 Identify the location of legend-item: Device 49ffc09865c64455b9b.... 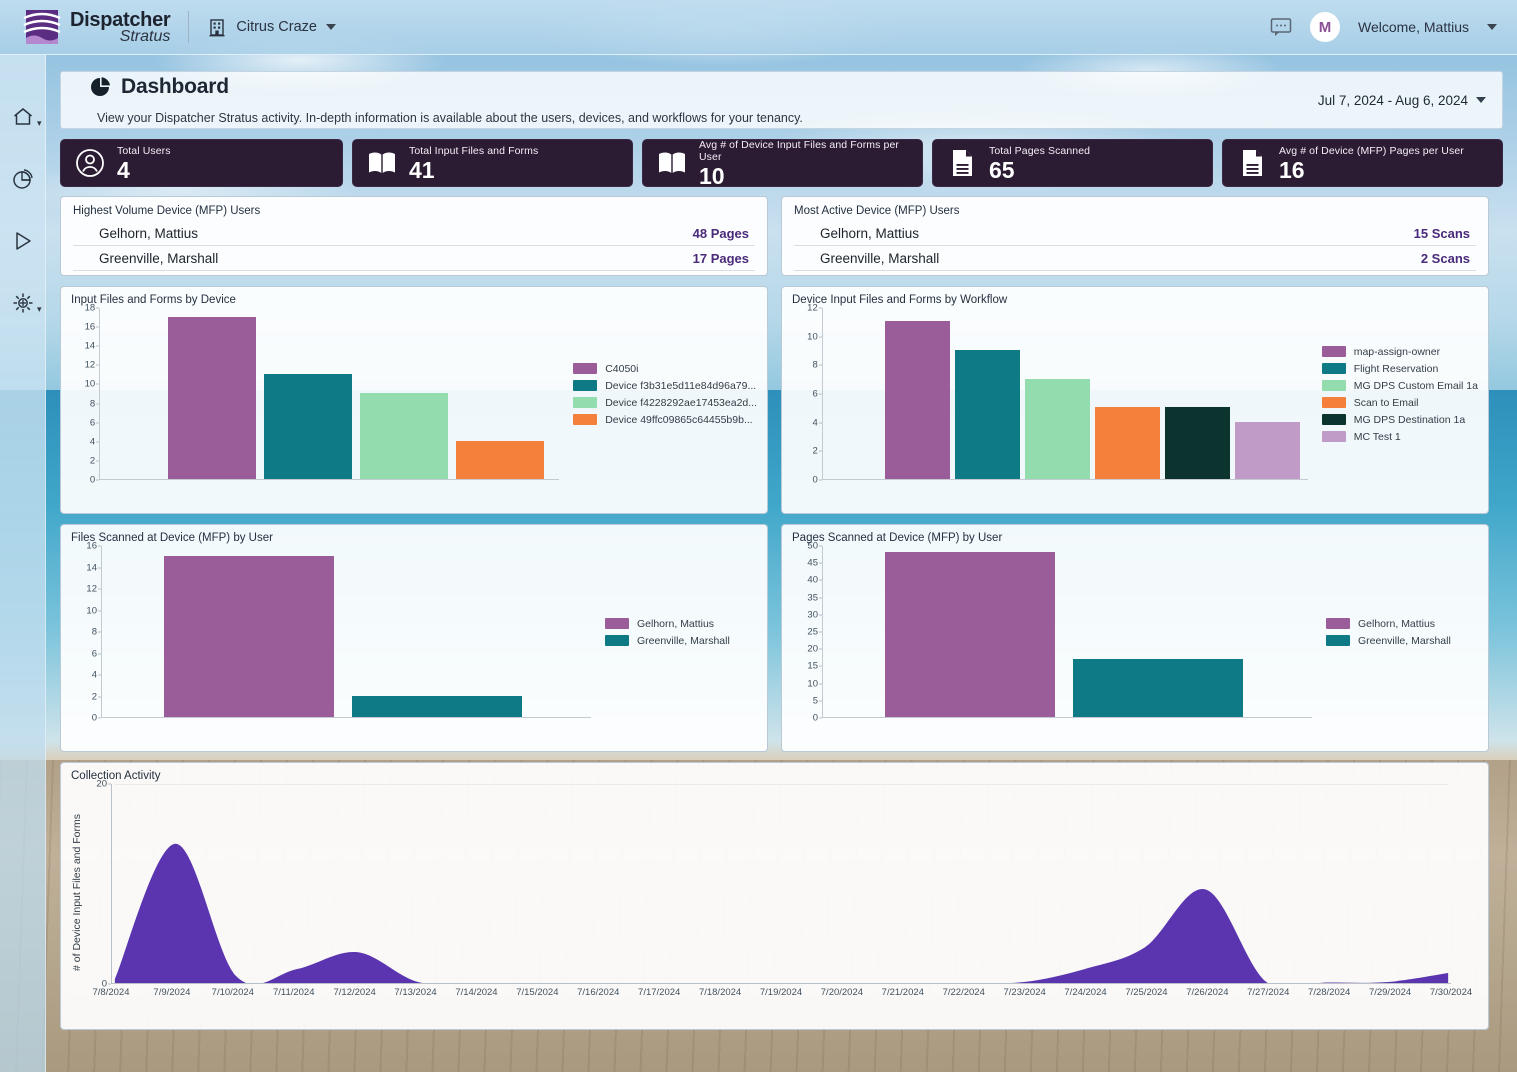
(665, 420).